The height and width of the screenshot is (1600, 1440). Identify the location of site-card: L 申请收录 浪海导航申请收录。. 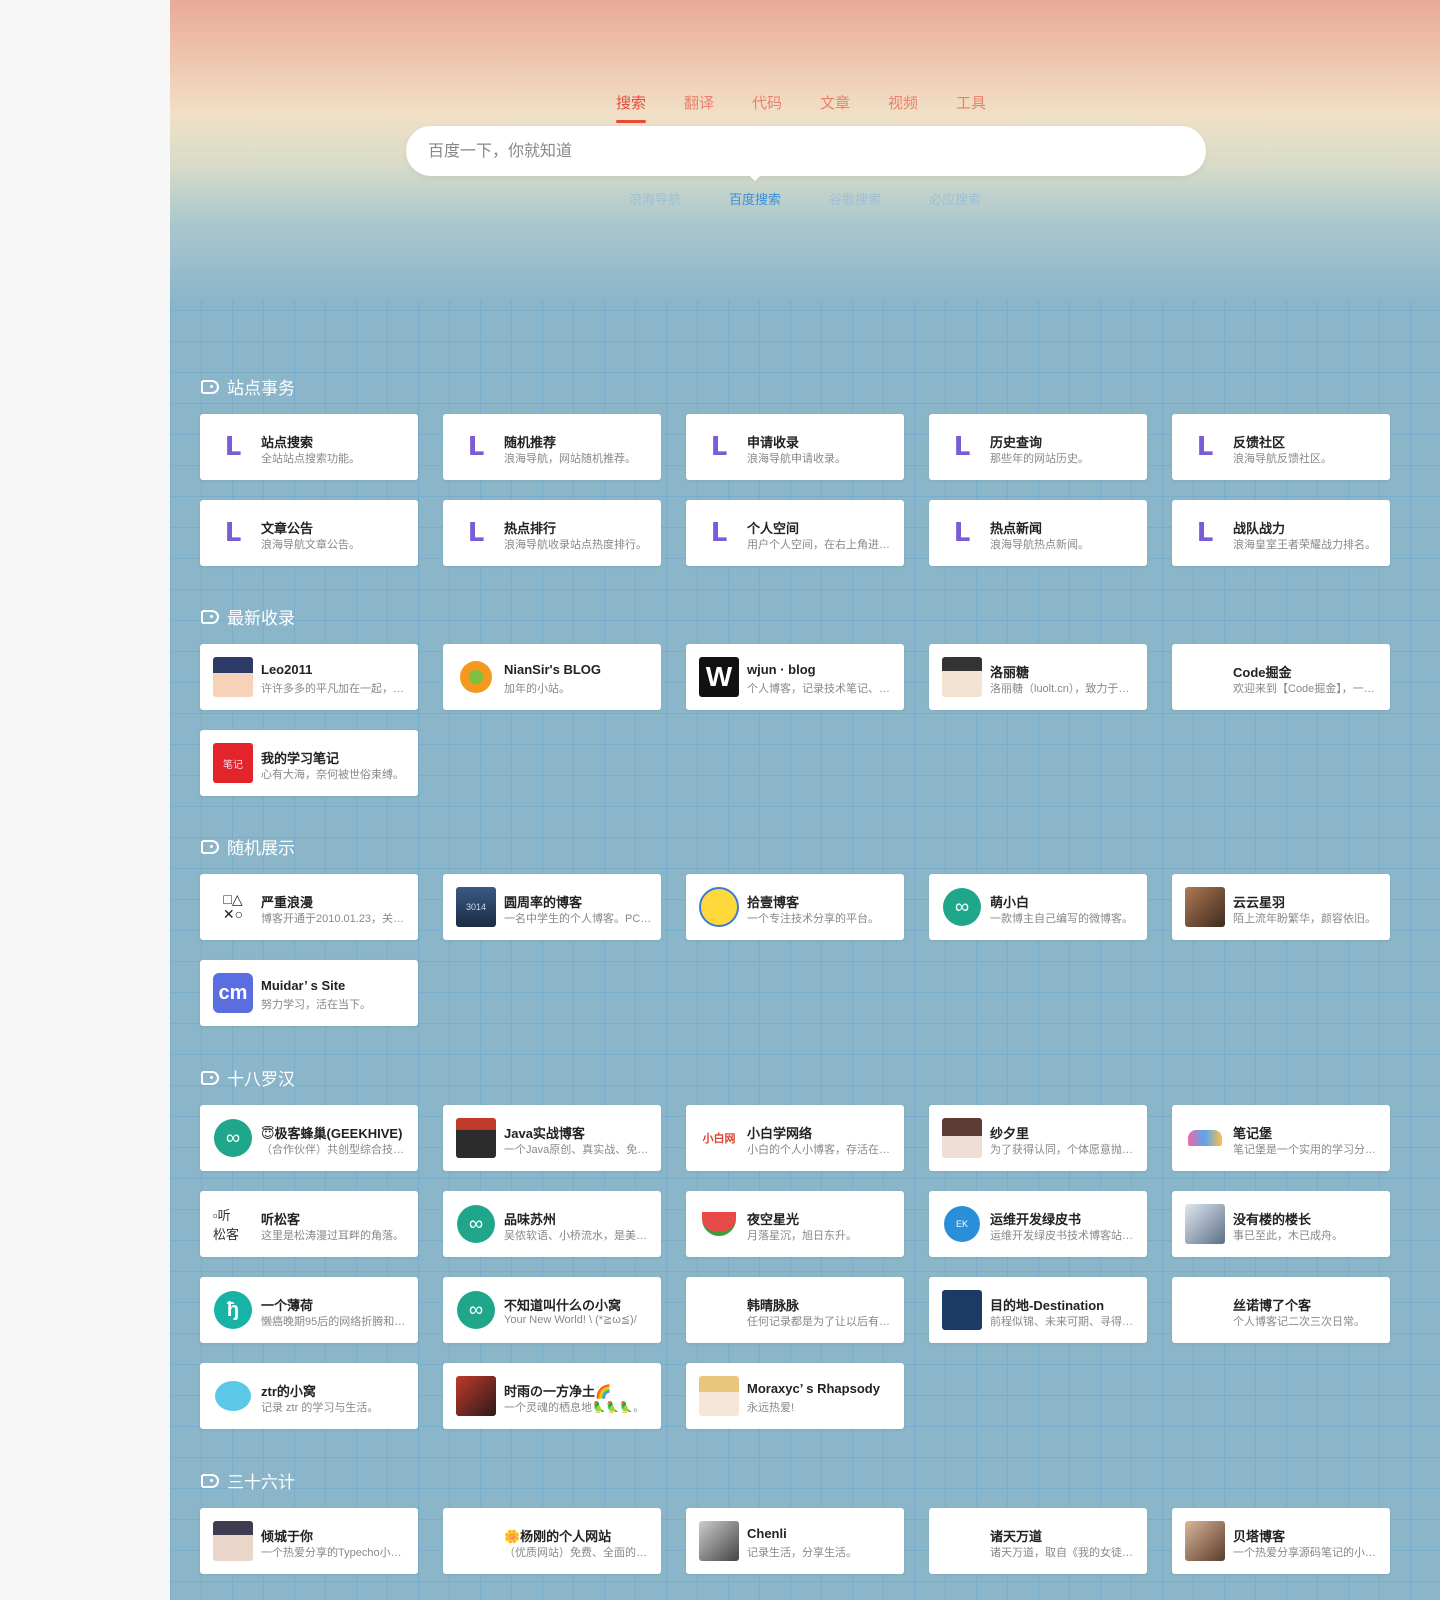
(795, 447).